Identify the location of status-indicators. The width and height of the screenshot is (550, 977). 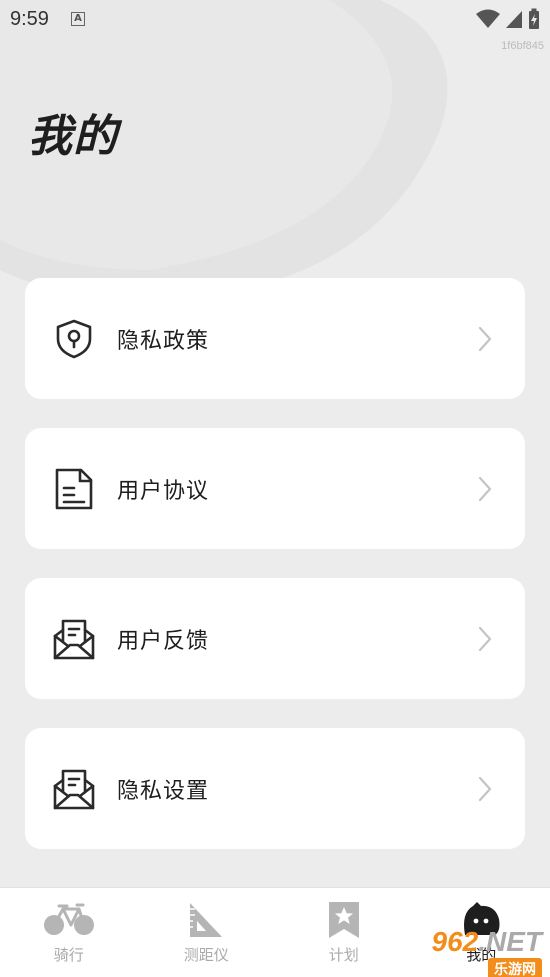
(508, 19).